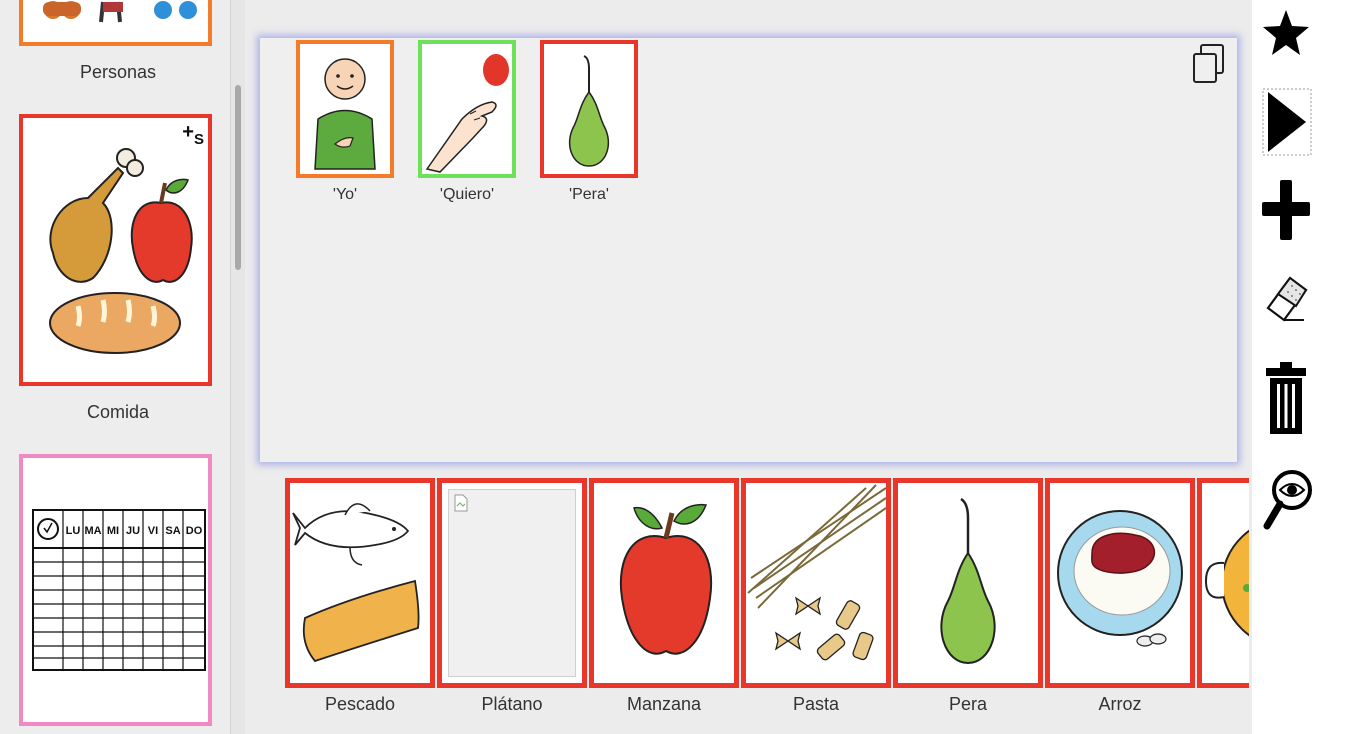 This screenshot has width=1356, height=734. I want to click on fish-icon, so click(356, 583).